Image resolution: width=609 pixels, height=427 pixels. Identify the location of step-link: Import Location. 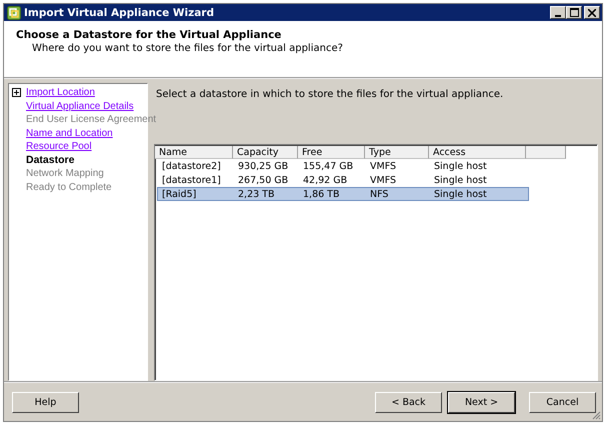
(60, 92).